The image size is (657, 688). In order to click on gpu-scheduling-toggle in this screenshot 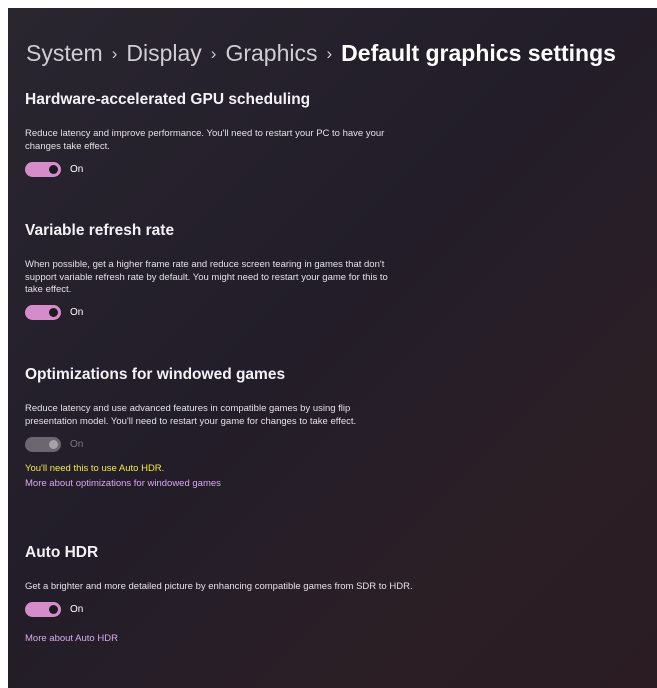, I will do `click(43, 169)`.